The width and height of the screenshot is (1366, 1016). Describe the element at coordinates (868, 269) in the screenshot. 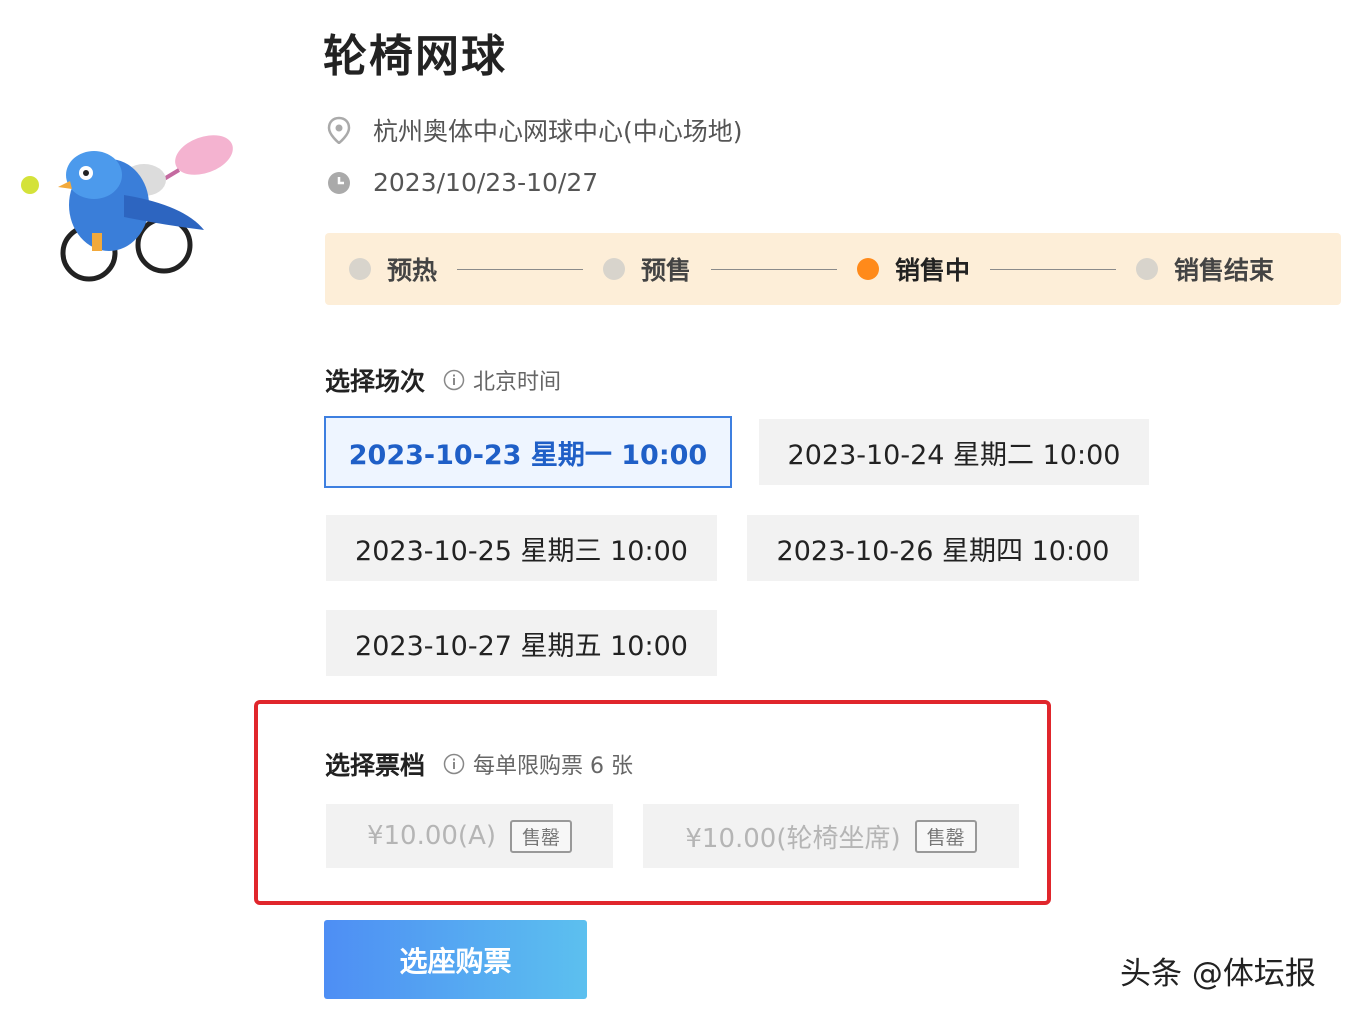

I see `step-dot-active` at that location.